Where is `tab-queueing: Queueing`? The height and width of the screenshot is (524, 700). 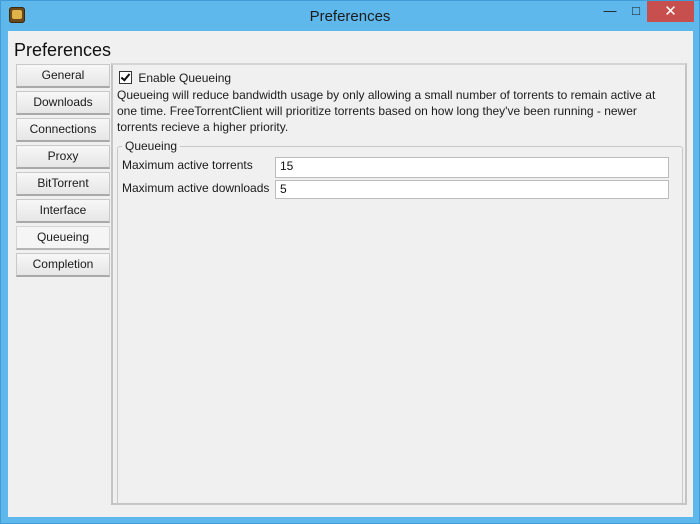
tab-queueing: Queueing is located at coordinates (63, 238).